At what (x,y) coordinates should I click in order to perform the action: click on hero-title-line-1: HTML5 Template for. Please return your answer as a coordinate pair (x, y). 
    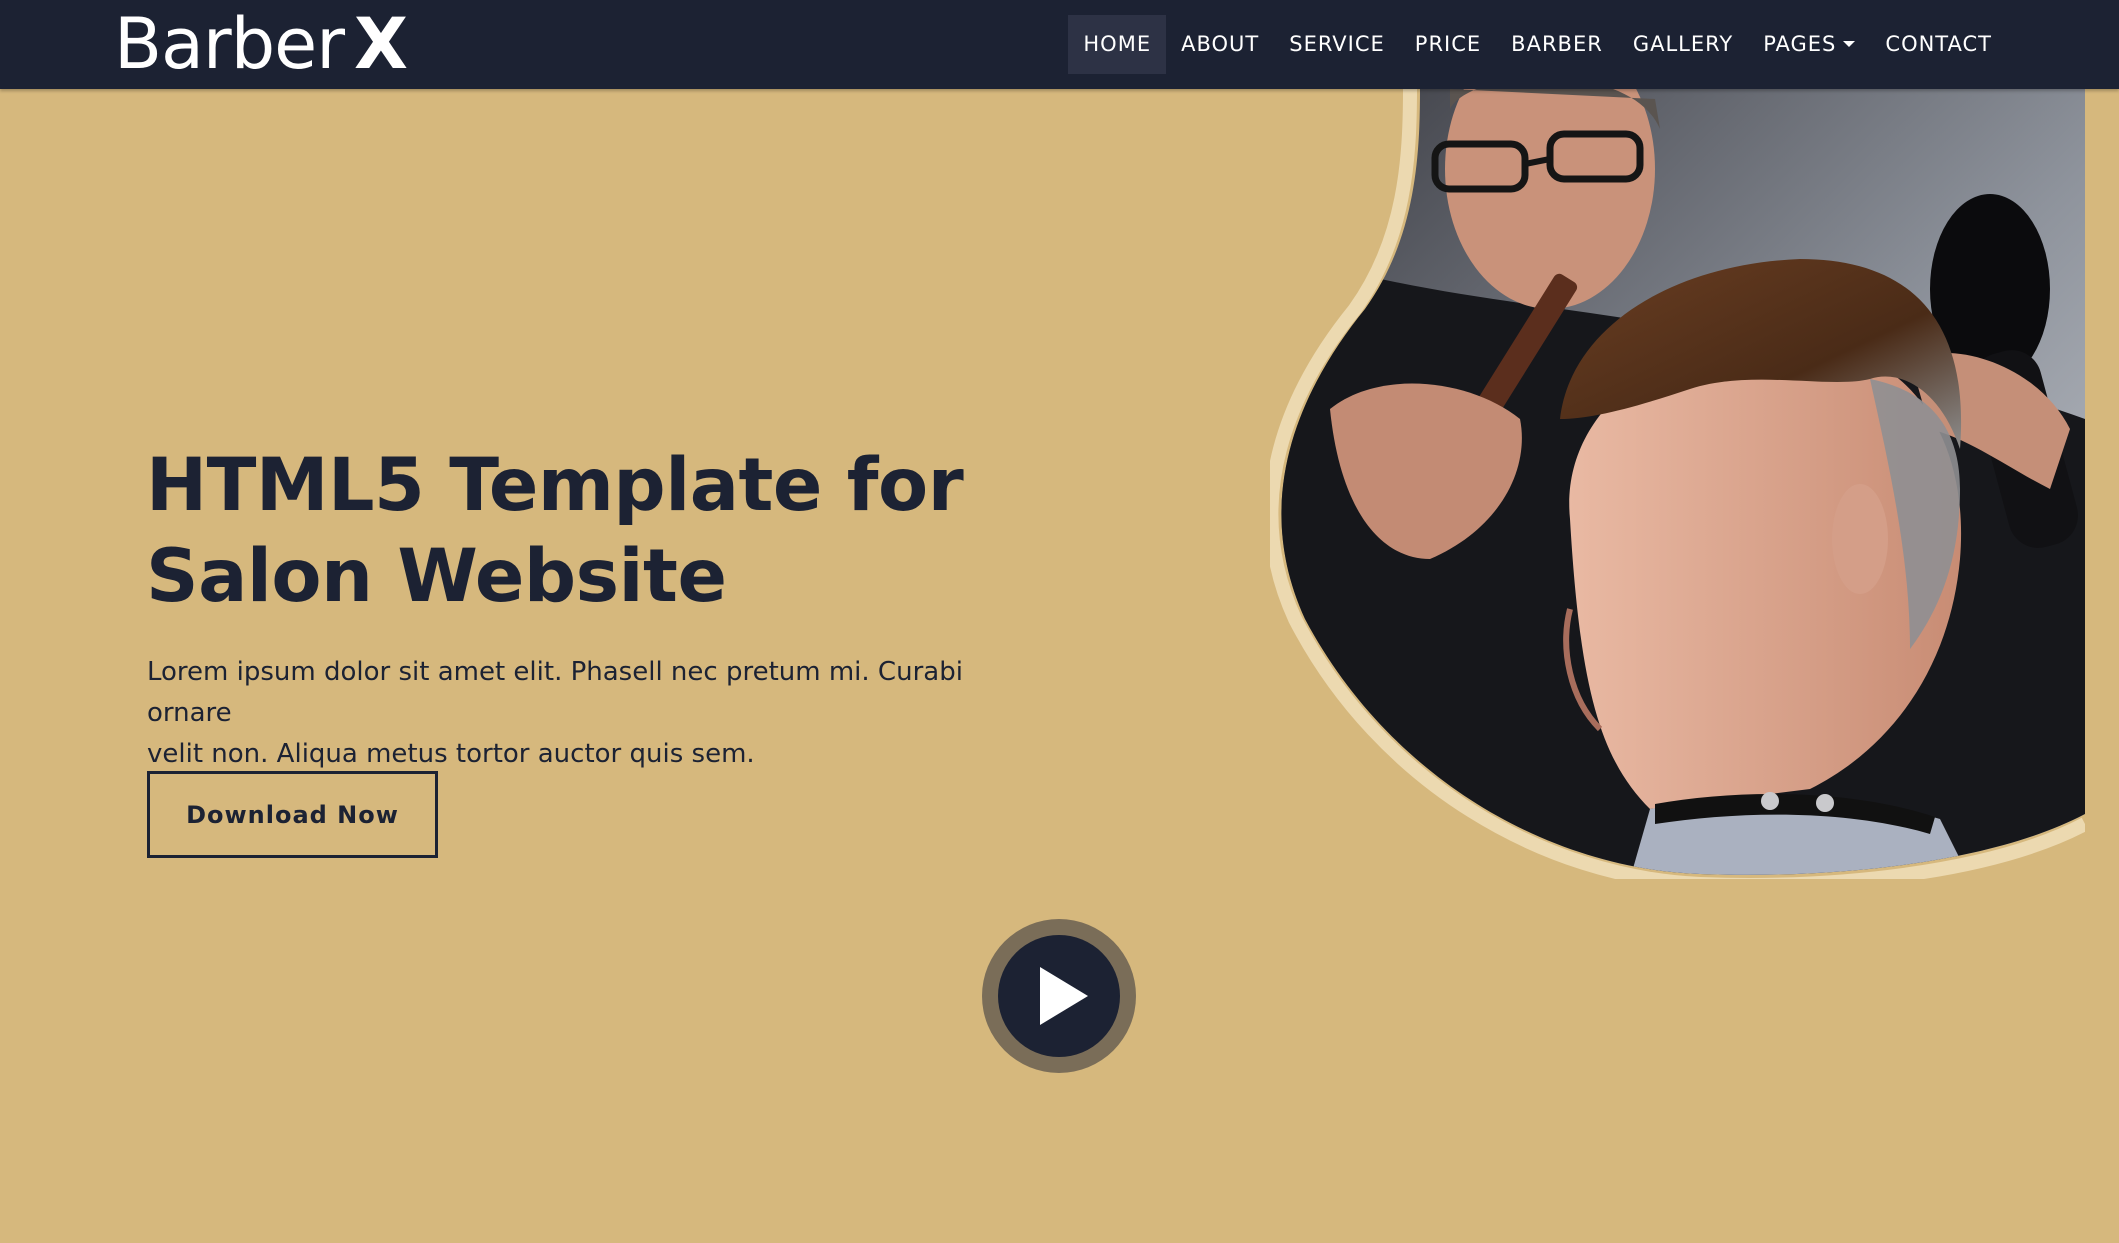
    Looking at the image, I should click on (555, 485).